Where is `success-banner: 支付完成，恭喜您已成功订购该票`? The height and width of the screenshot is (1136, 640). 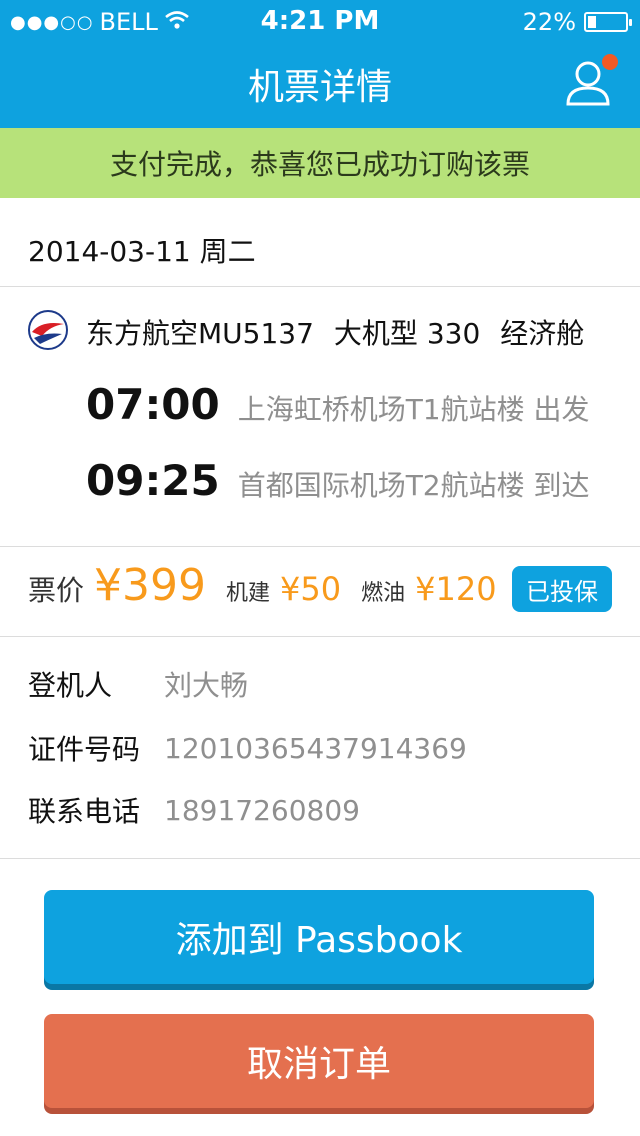 success-banner: 支付完成，恭喜您已成功订购该票 is located at coordinates (320, 163).